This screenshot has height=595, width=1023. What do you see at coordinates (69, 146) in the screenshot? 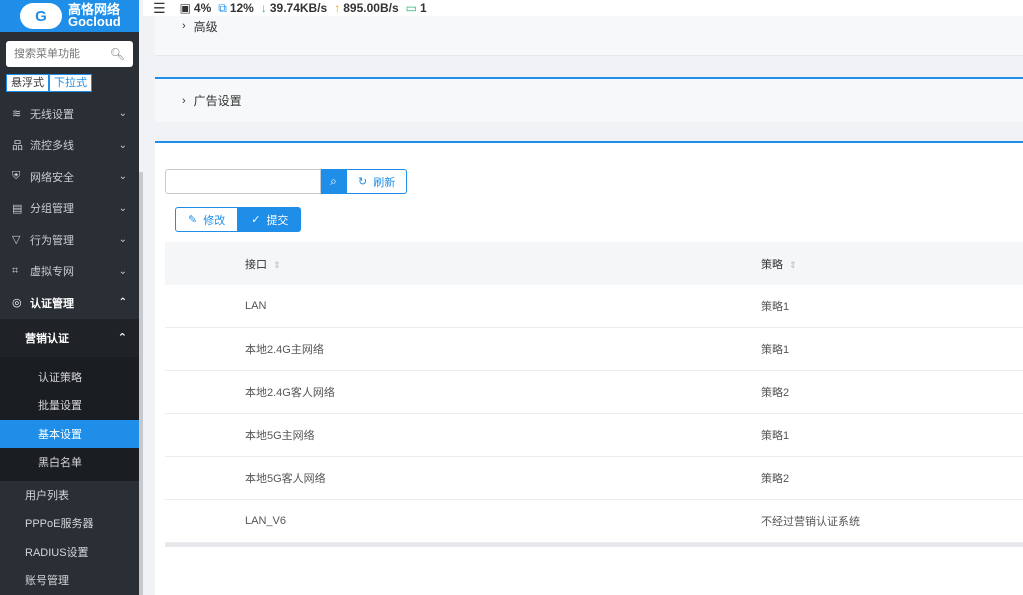
I see `sidebar-item-flow-control: 品 流控多线 ⌄` at bounding box center [69, 146].